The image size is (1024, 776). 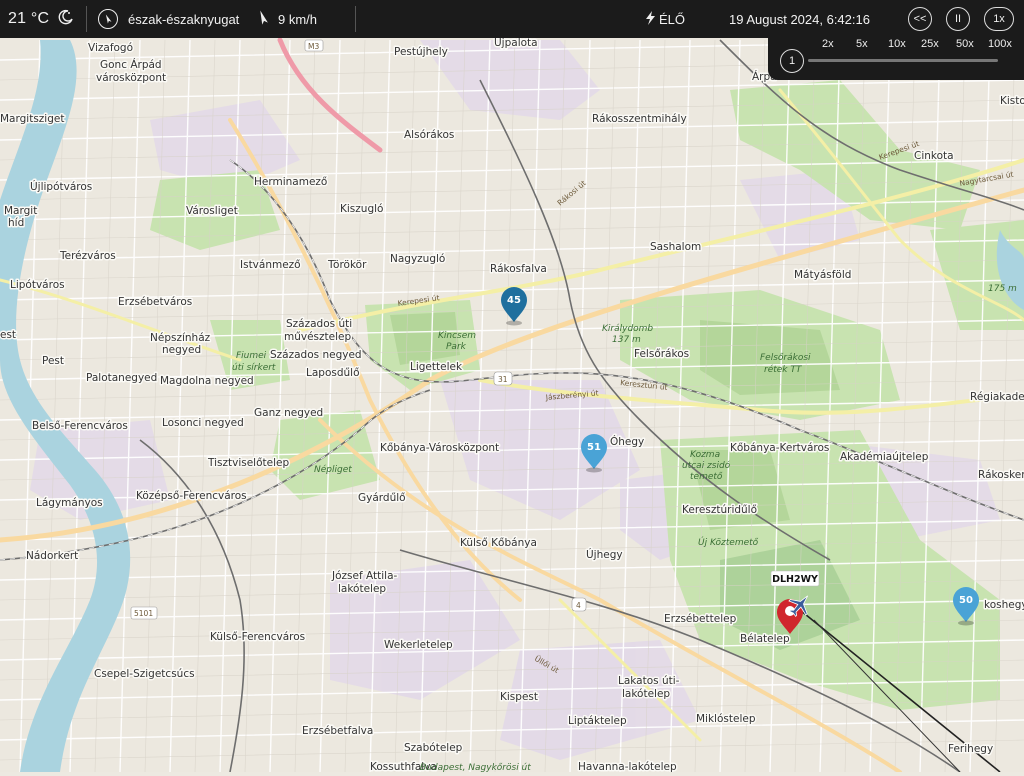 What do you see at coordinates (897, 44) in the screenshot?
I see `speed-option-10x: 10x` at bounding box center [897, 44].